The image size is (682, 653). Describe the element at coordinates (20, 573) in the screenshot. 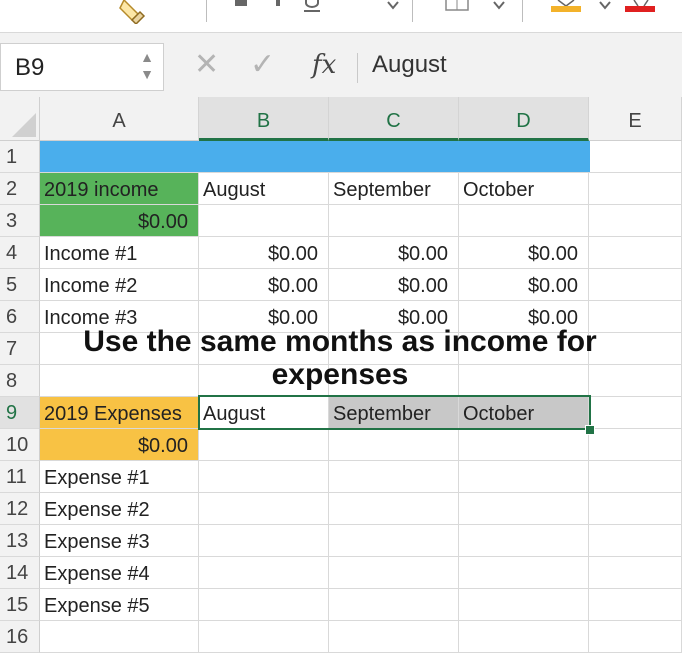

I see `row-header-14: 14` at that location.